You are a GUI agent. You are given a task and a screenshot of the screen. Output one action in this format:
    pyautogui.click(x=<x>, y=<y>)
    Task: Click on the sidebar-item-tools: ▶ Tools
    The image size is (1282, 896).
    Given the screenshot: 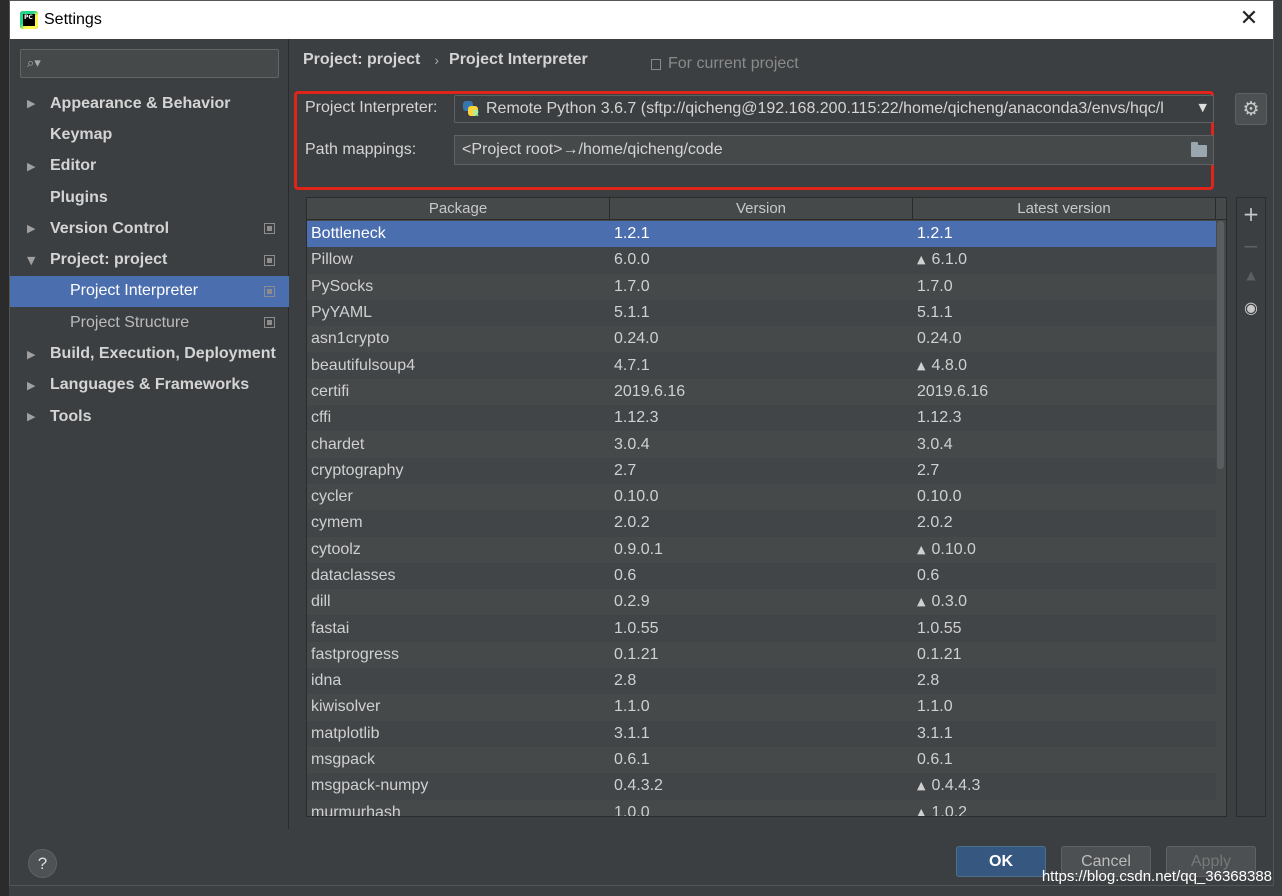 What is the action you would take?
    pyautogui.click(x=149, y=416)
    